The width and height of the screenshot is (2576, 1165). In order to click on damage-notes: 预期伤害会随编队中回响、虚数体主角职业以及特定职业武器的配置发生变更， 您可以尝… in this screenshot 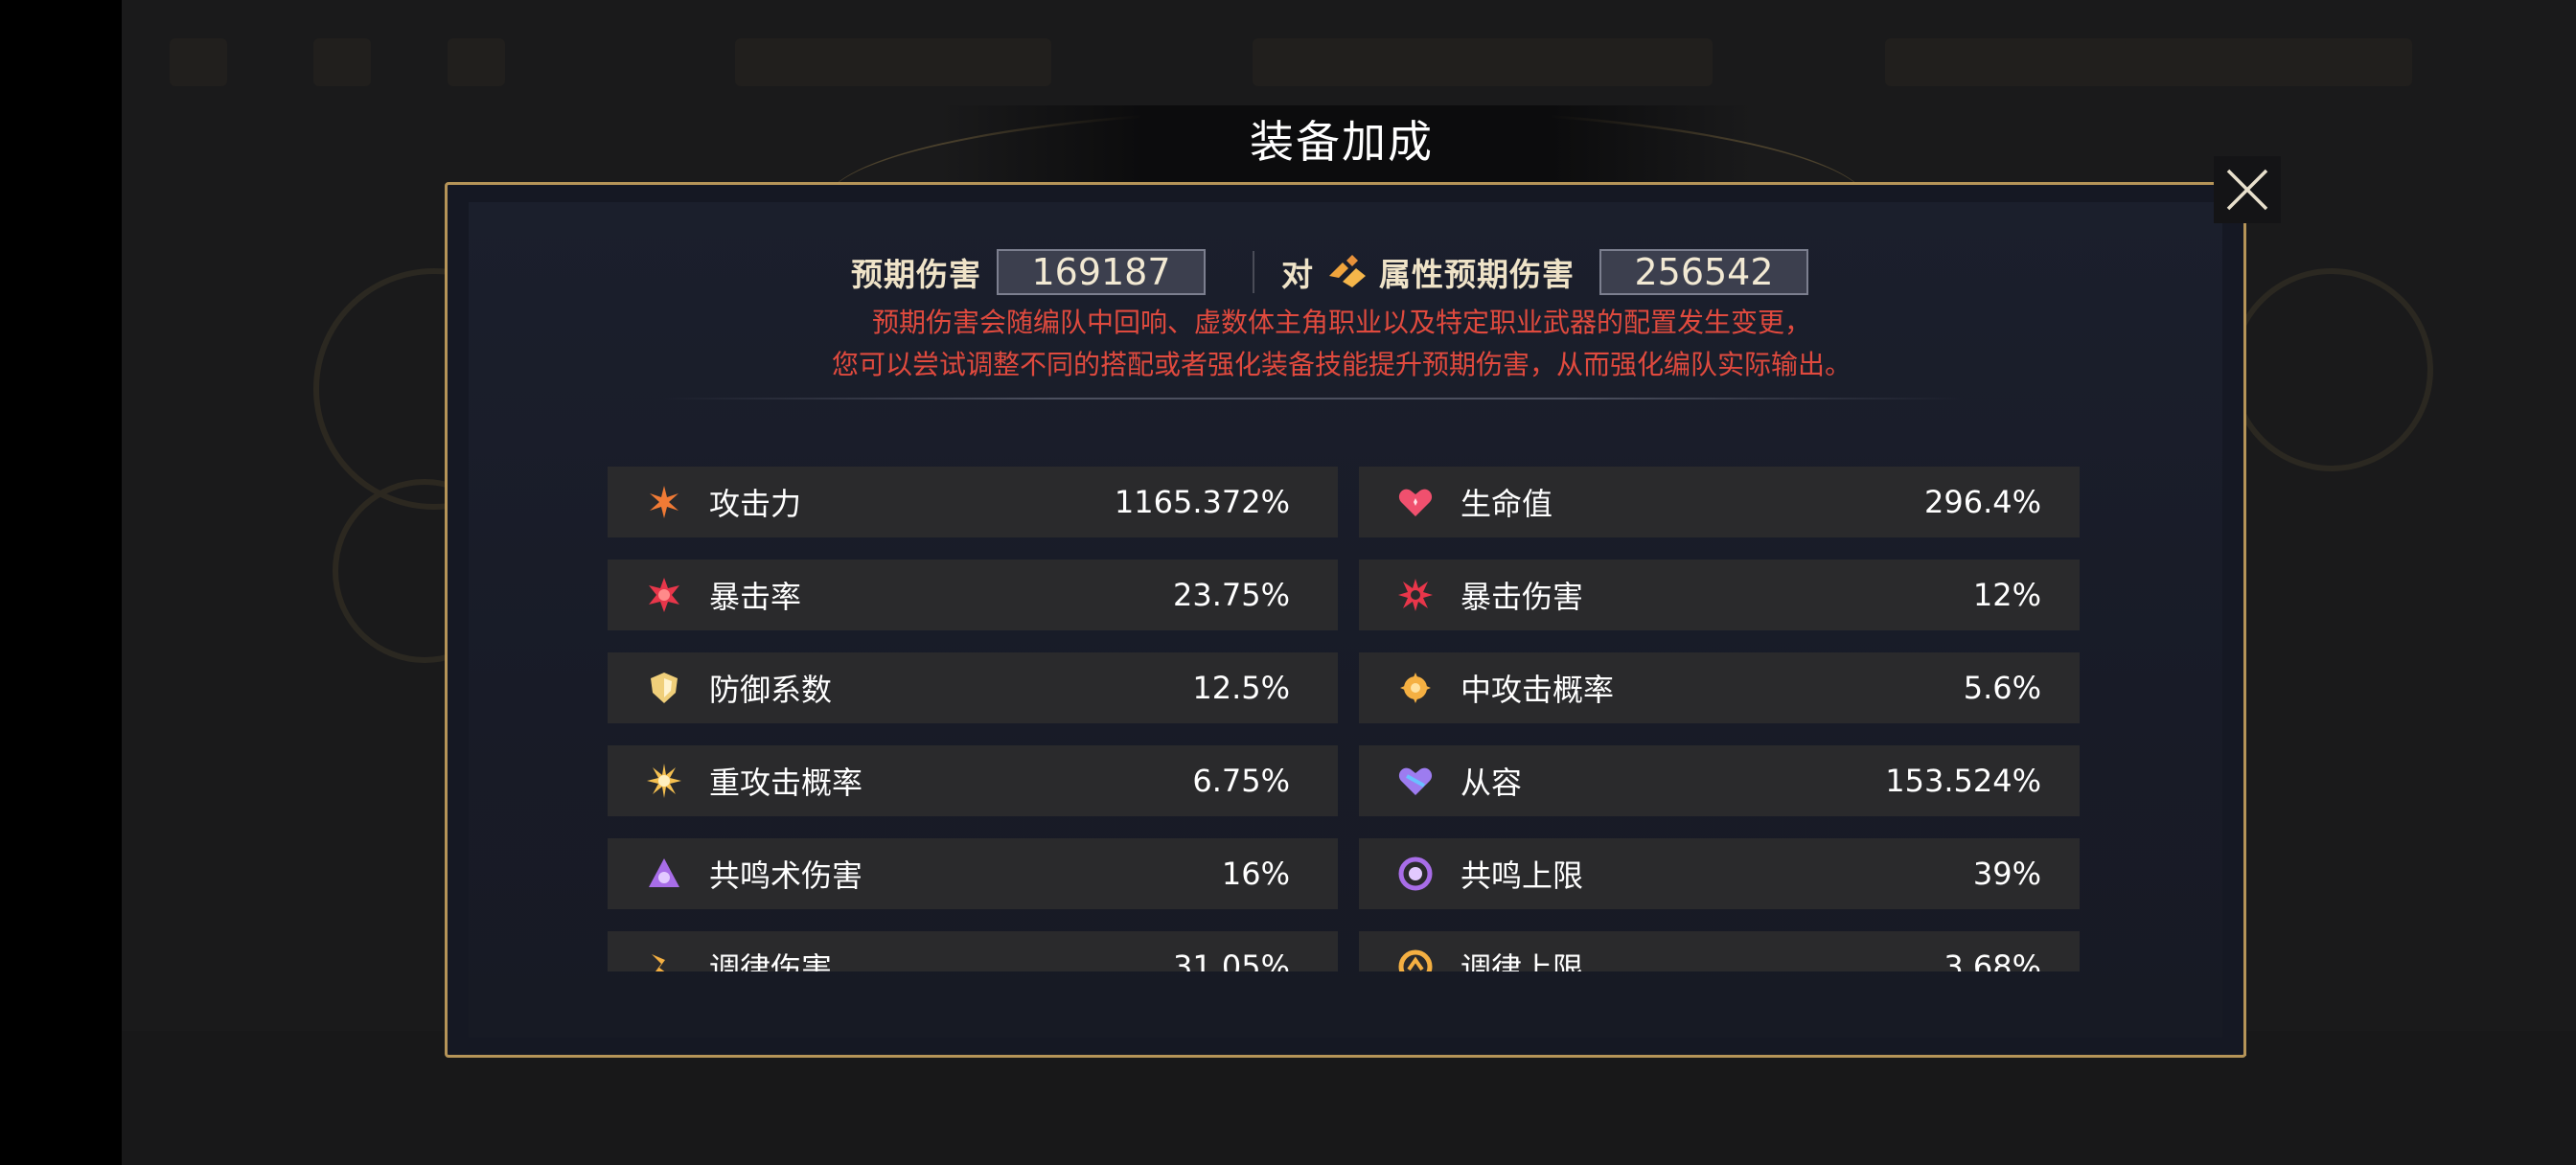, I will do `click(1341, 344)`.